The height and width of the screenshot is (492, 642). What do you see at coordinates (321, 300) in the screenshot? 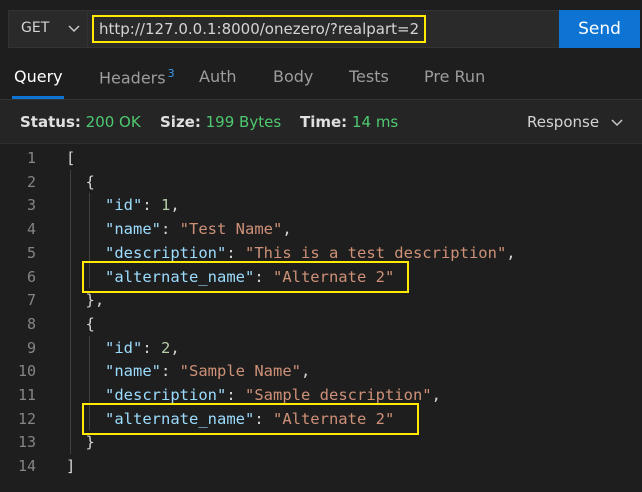
I see `code-line: 7},` at bounding box center [321, 300].